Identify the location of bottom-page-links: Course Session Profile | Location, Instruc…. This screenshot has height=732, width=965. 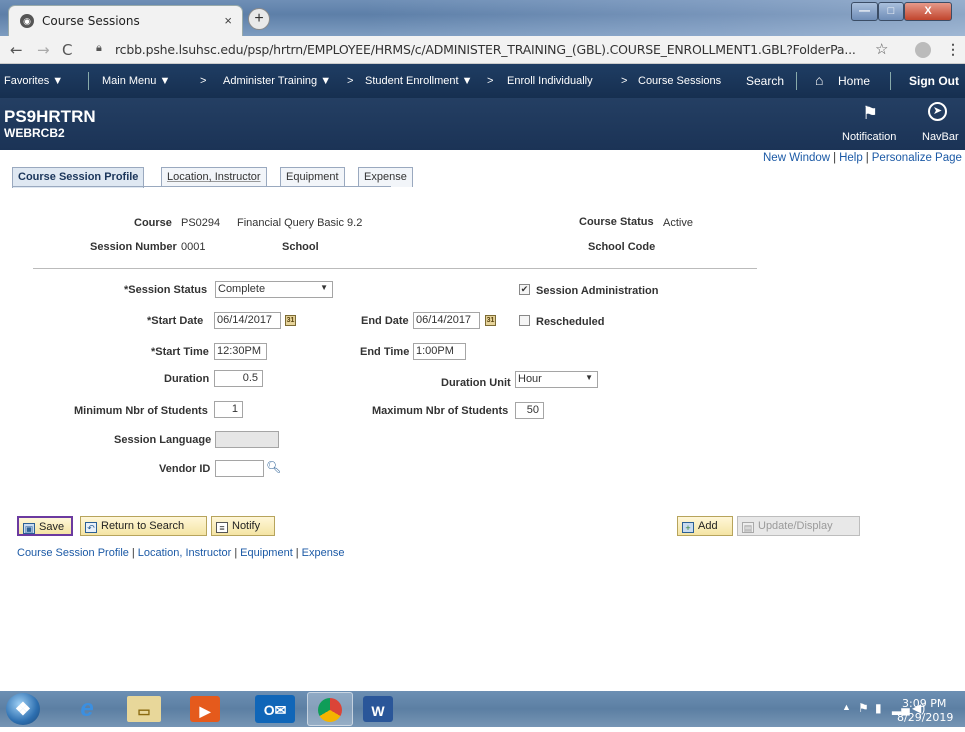
(181, 553).